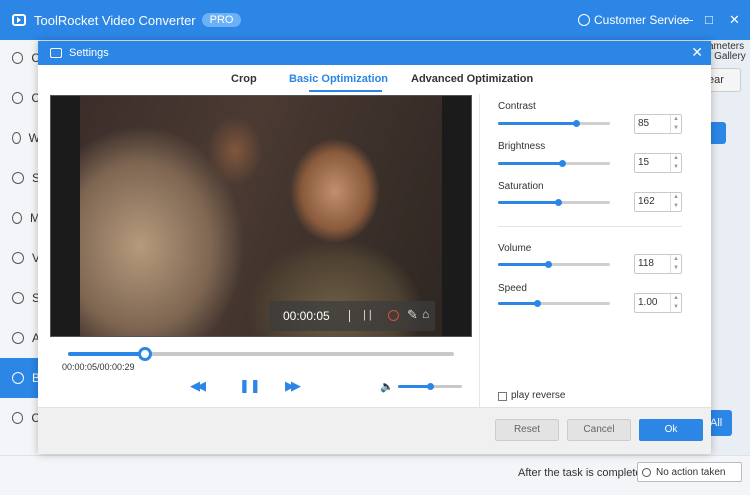  Describe the element at coordinates (107, 354) in the screenshot. I see `playback-progress-fill` at that location.